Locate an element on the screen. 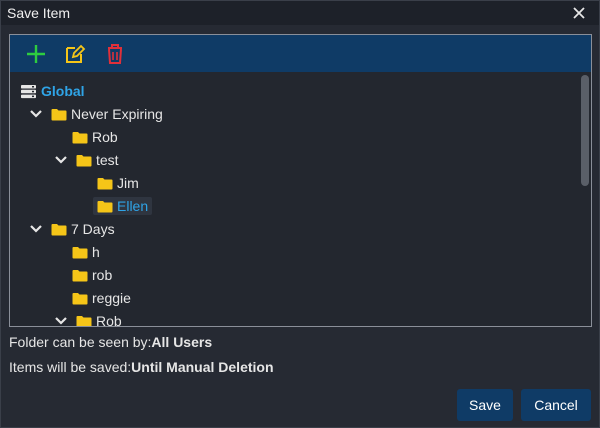 The image size is (600, 428). tree-item-label: reggie is located at coordinates (111, 298).